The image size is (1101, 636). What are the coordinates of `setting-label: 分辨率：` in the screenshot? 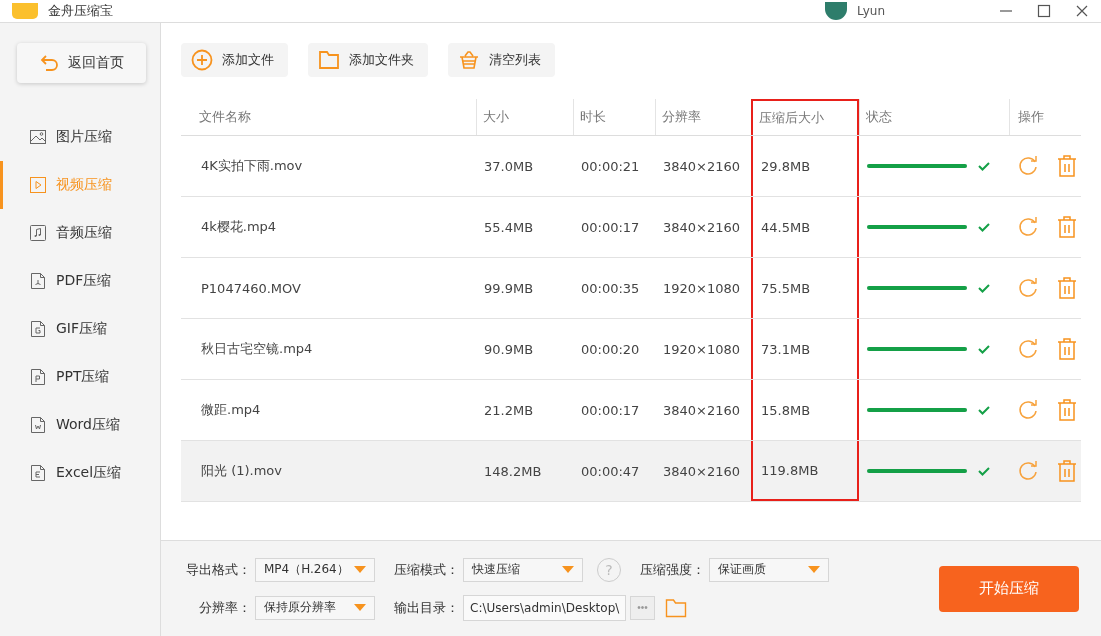 It's located at (224, 607).